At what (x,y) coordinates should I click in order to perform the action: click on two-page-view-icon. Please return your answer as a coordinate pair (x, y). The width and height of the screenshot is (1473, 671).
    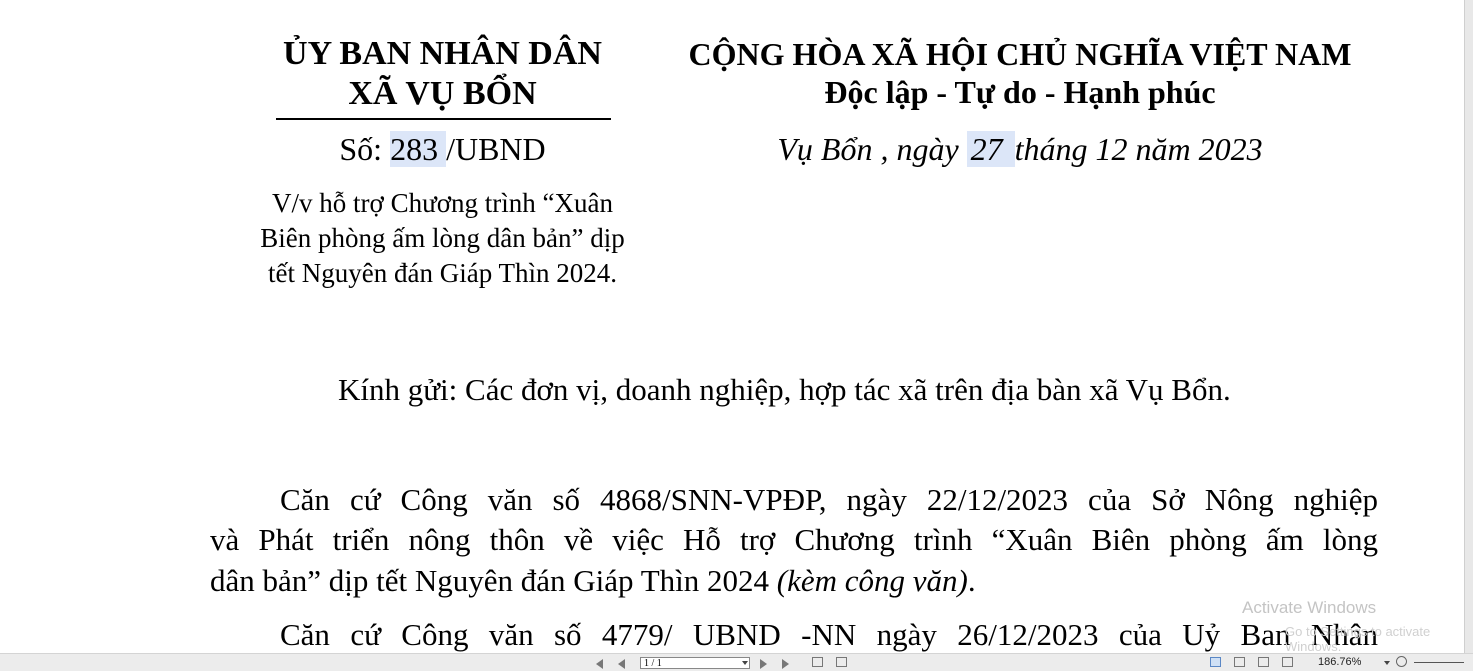
    Looking at the image, I should click on (1263, 662).